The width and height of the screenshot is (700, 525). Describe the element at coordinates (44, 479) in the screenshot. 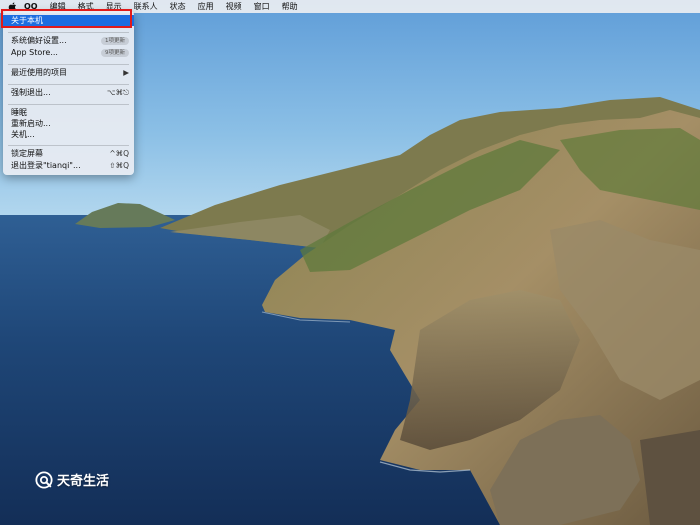

I see `watermark-logo-icon` at that location.